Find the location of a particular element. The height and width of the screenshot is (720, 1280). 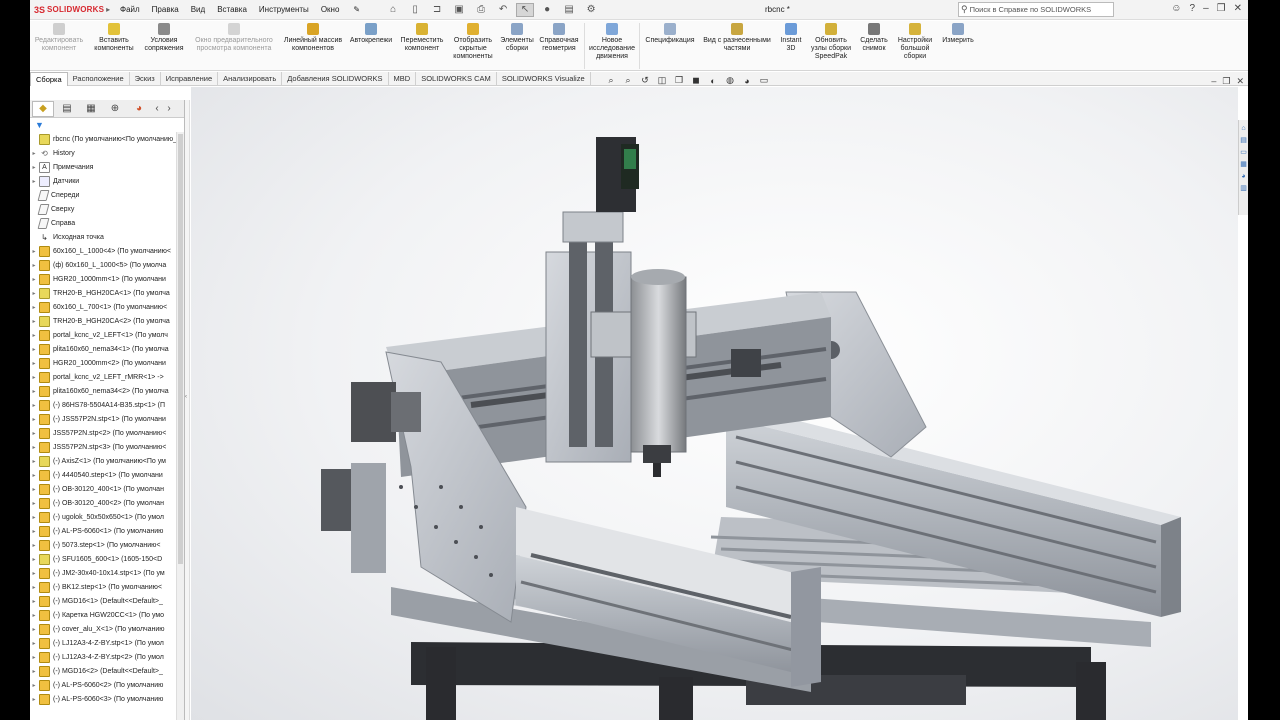

doc-close-icon: ✕ is located at coordinates (1240, 81).